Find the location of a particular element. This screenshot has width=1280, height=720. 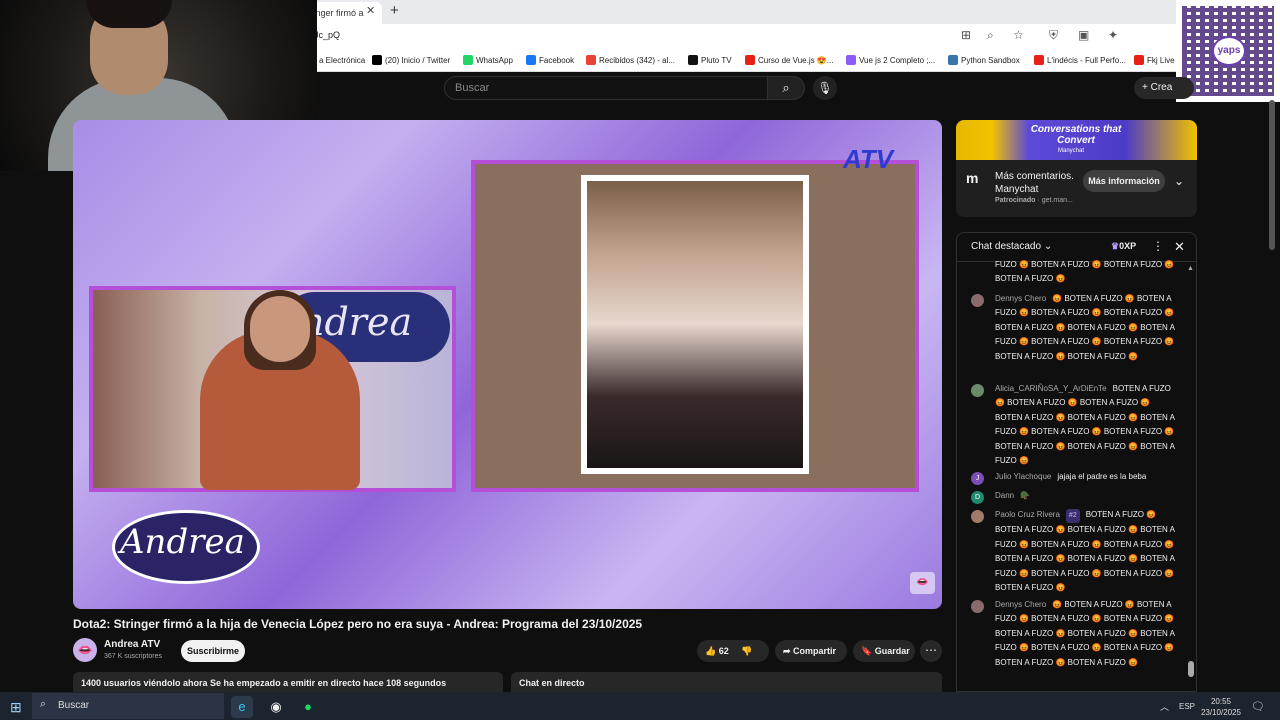

clock-date: 23/10/2025 is located at coordinates (1221, 712).